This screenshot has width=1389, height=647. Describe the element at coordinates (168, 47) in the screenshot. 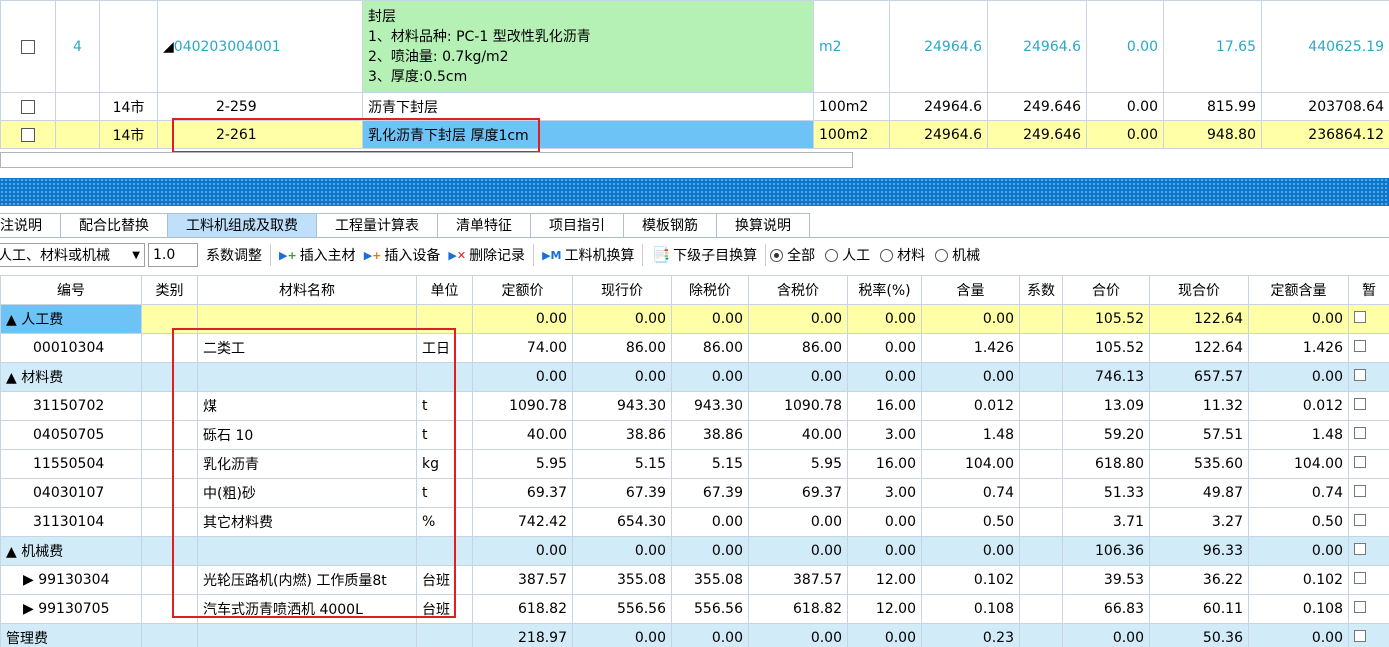

I see `expand-triangle-icon: ◢` at that location.